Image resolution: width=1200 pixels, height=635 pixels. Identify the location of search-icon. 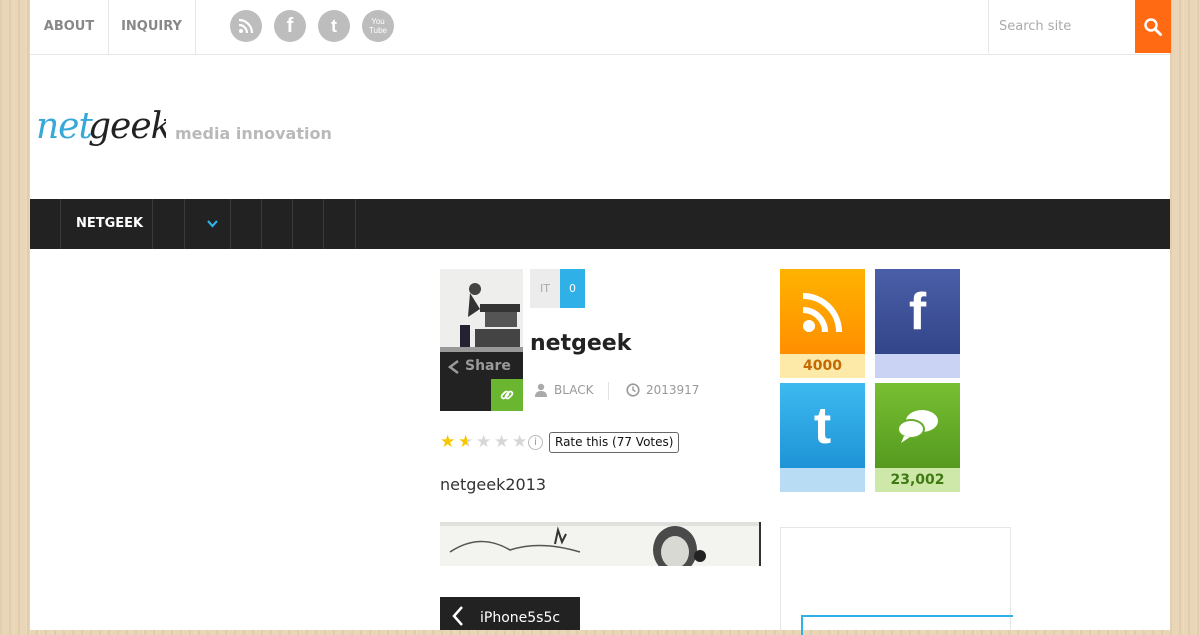
(1153, 26).